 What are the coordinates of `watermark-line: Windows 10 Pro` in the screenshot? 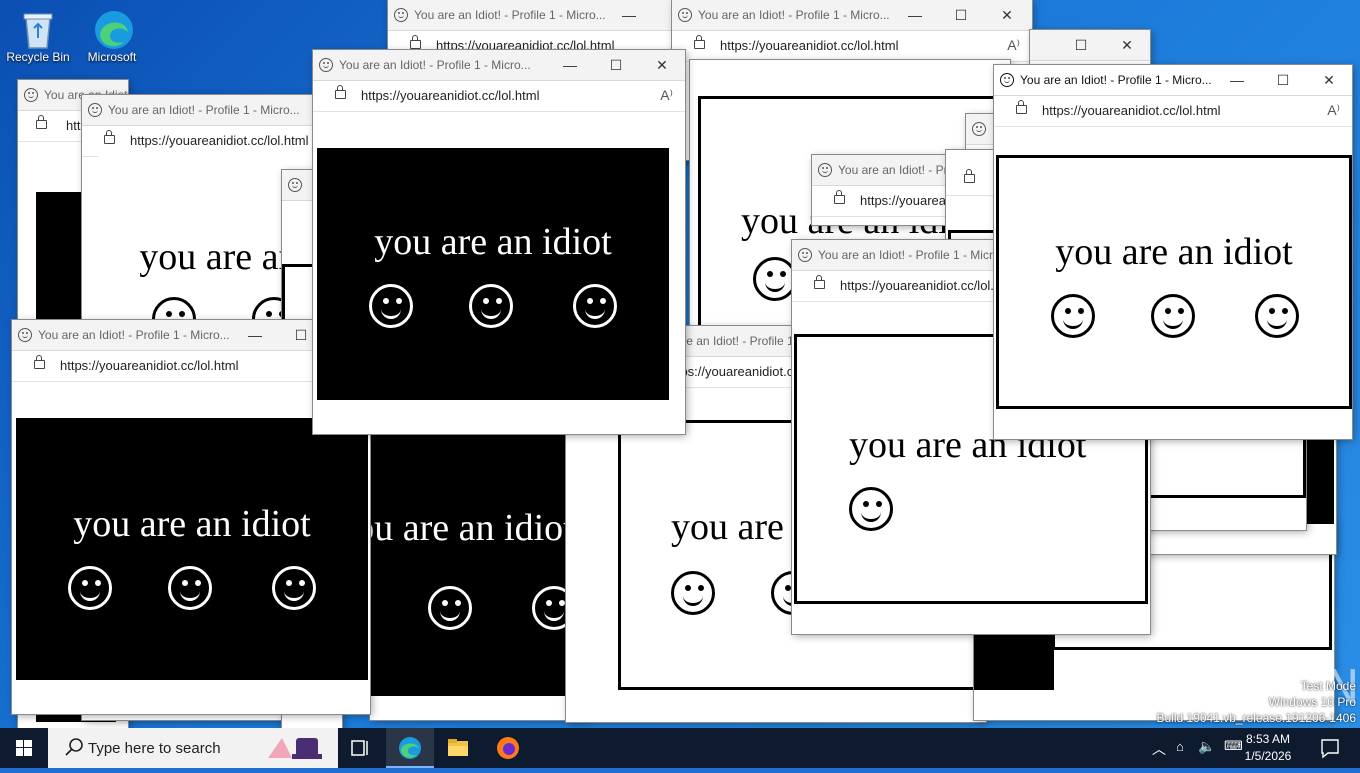 It's located at (1312, 702).